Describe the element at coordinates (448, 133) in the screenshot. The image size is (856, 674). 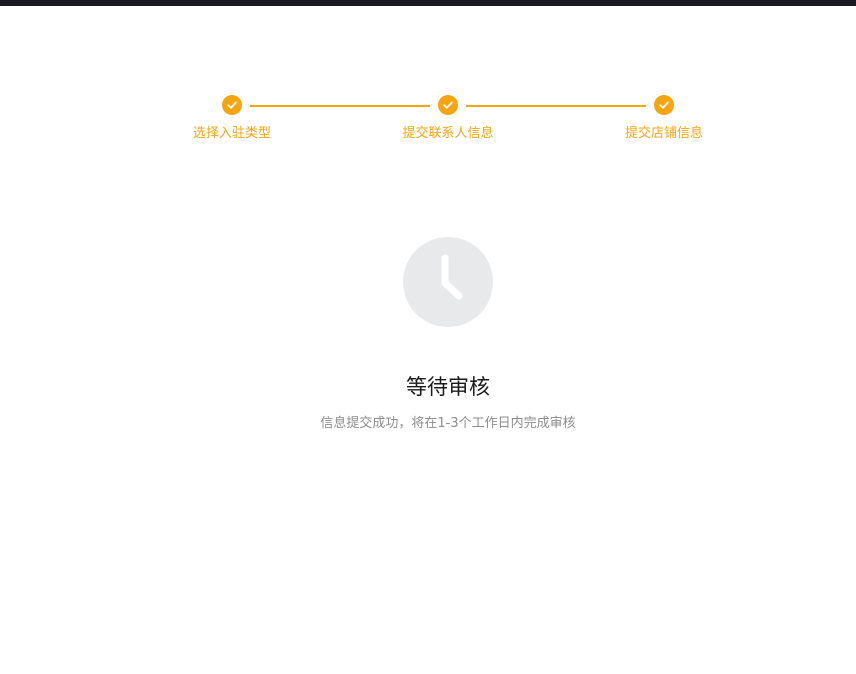
I see `step-2-label: 提交联系人信息` at that location.